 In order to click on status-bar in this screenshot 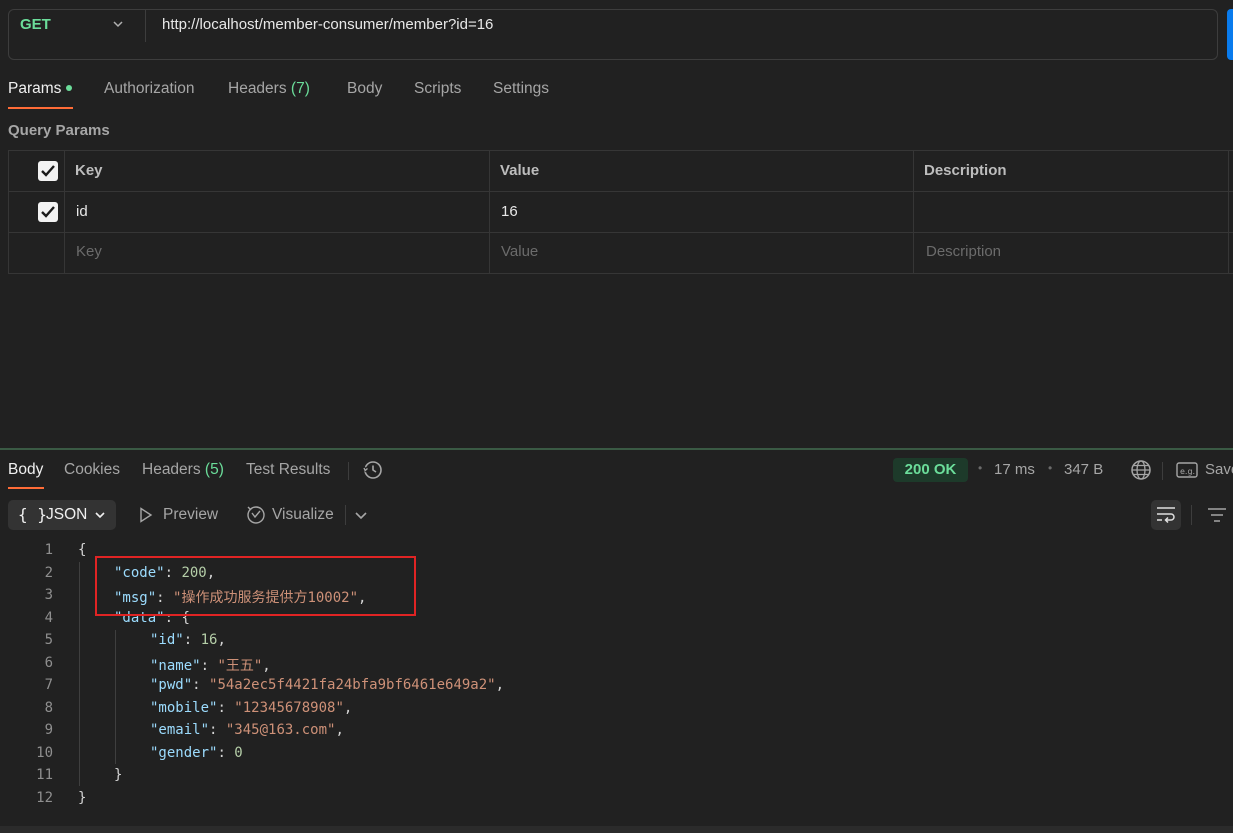, I will do `click(616, 829)`.